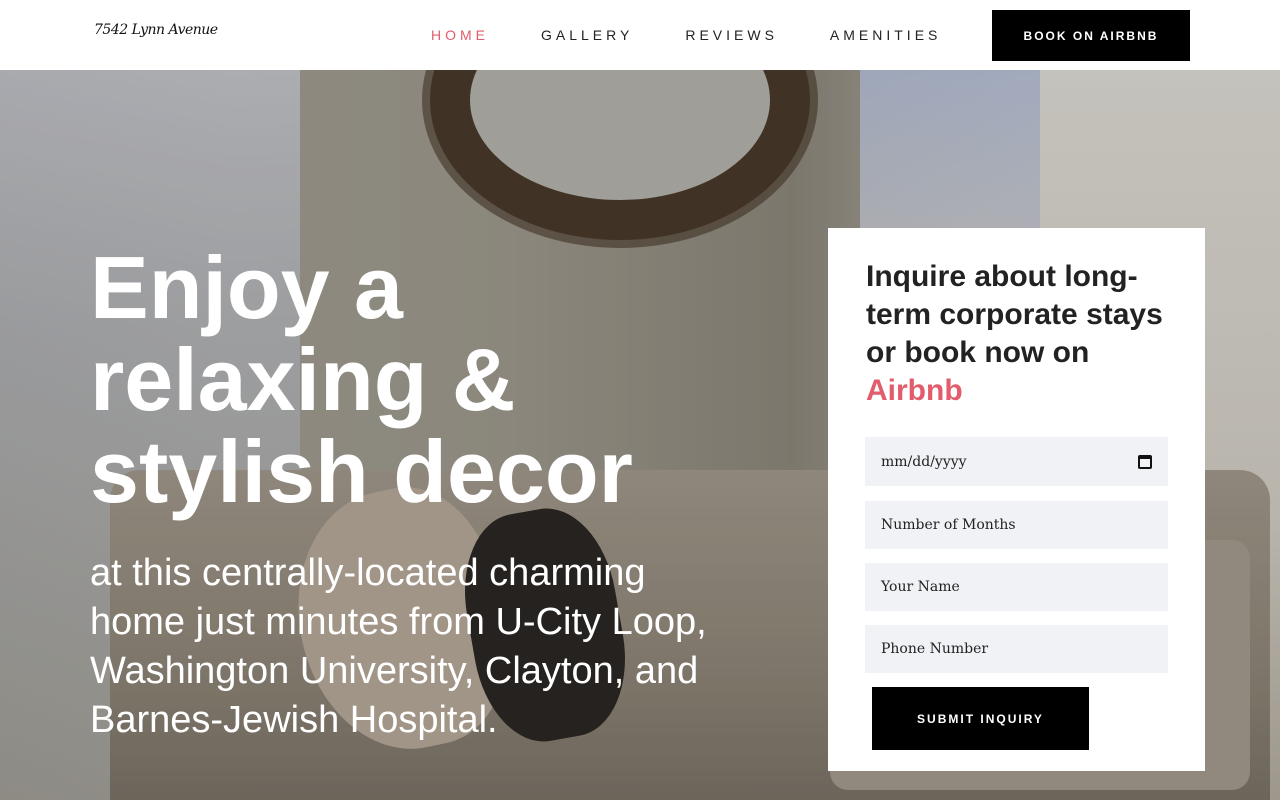 The height and width of the screenshot is (800, 1280). What do you see at coordinates (731, 35) in the screenshot?
I see `nav-reviews: REVIEWS` at bounding box center [731, 35].